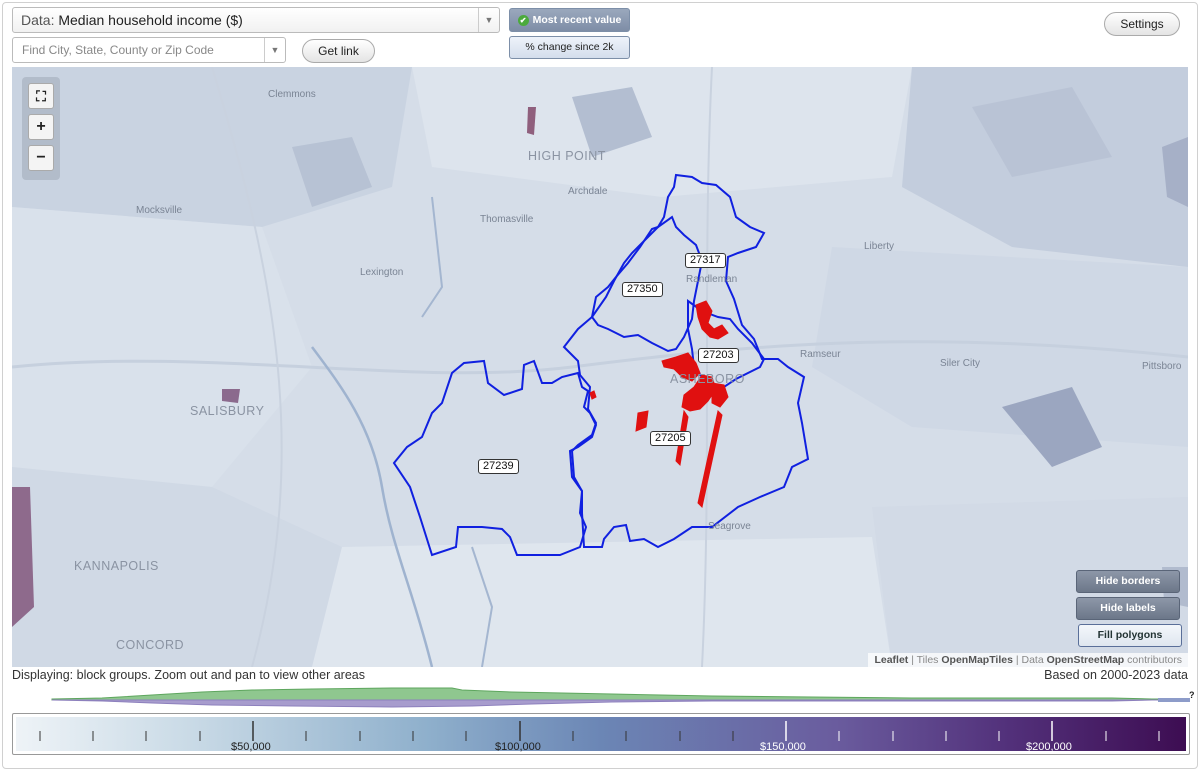 The width and height of the screenshot is (1200, 771). What do you see at coordinates (1142, 24) in the screenshot?
I see `settings-button: Settings` at bounding box center [1142, 24].